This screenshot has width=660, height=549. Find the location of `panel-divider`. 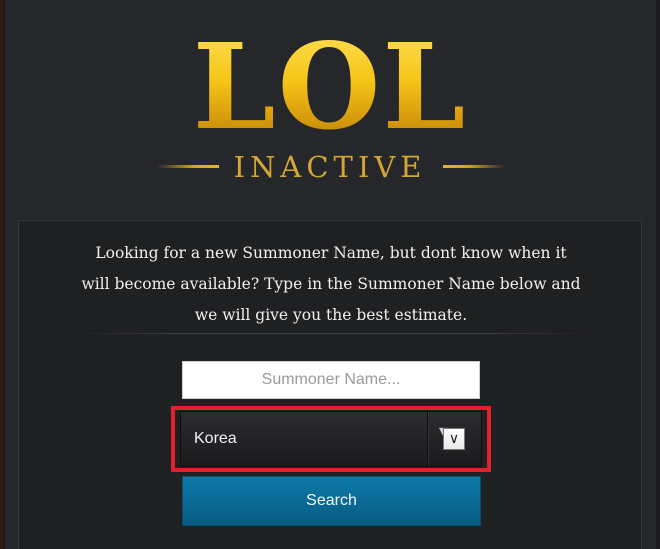

panel-divider is located at coordinates (331, 333).